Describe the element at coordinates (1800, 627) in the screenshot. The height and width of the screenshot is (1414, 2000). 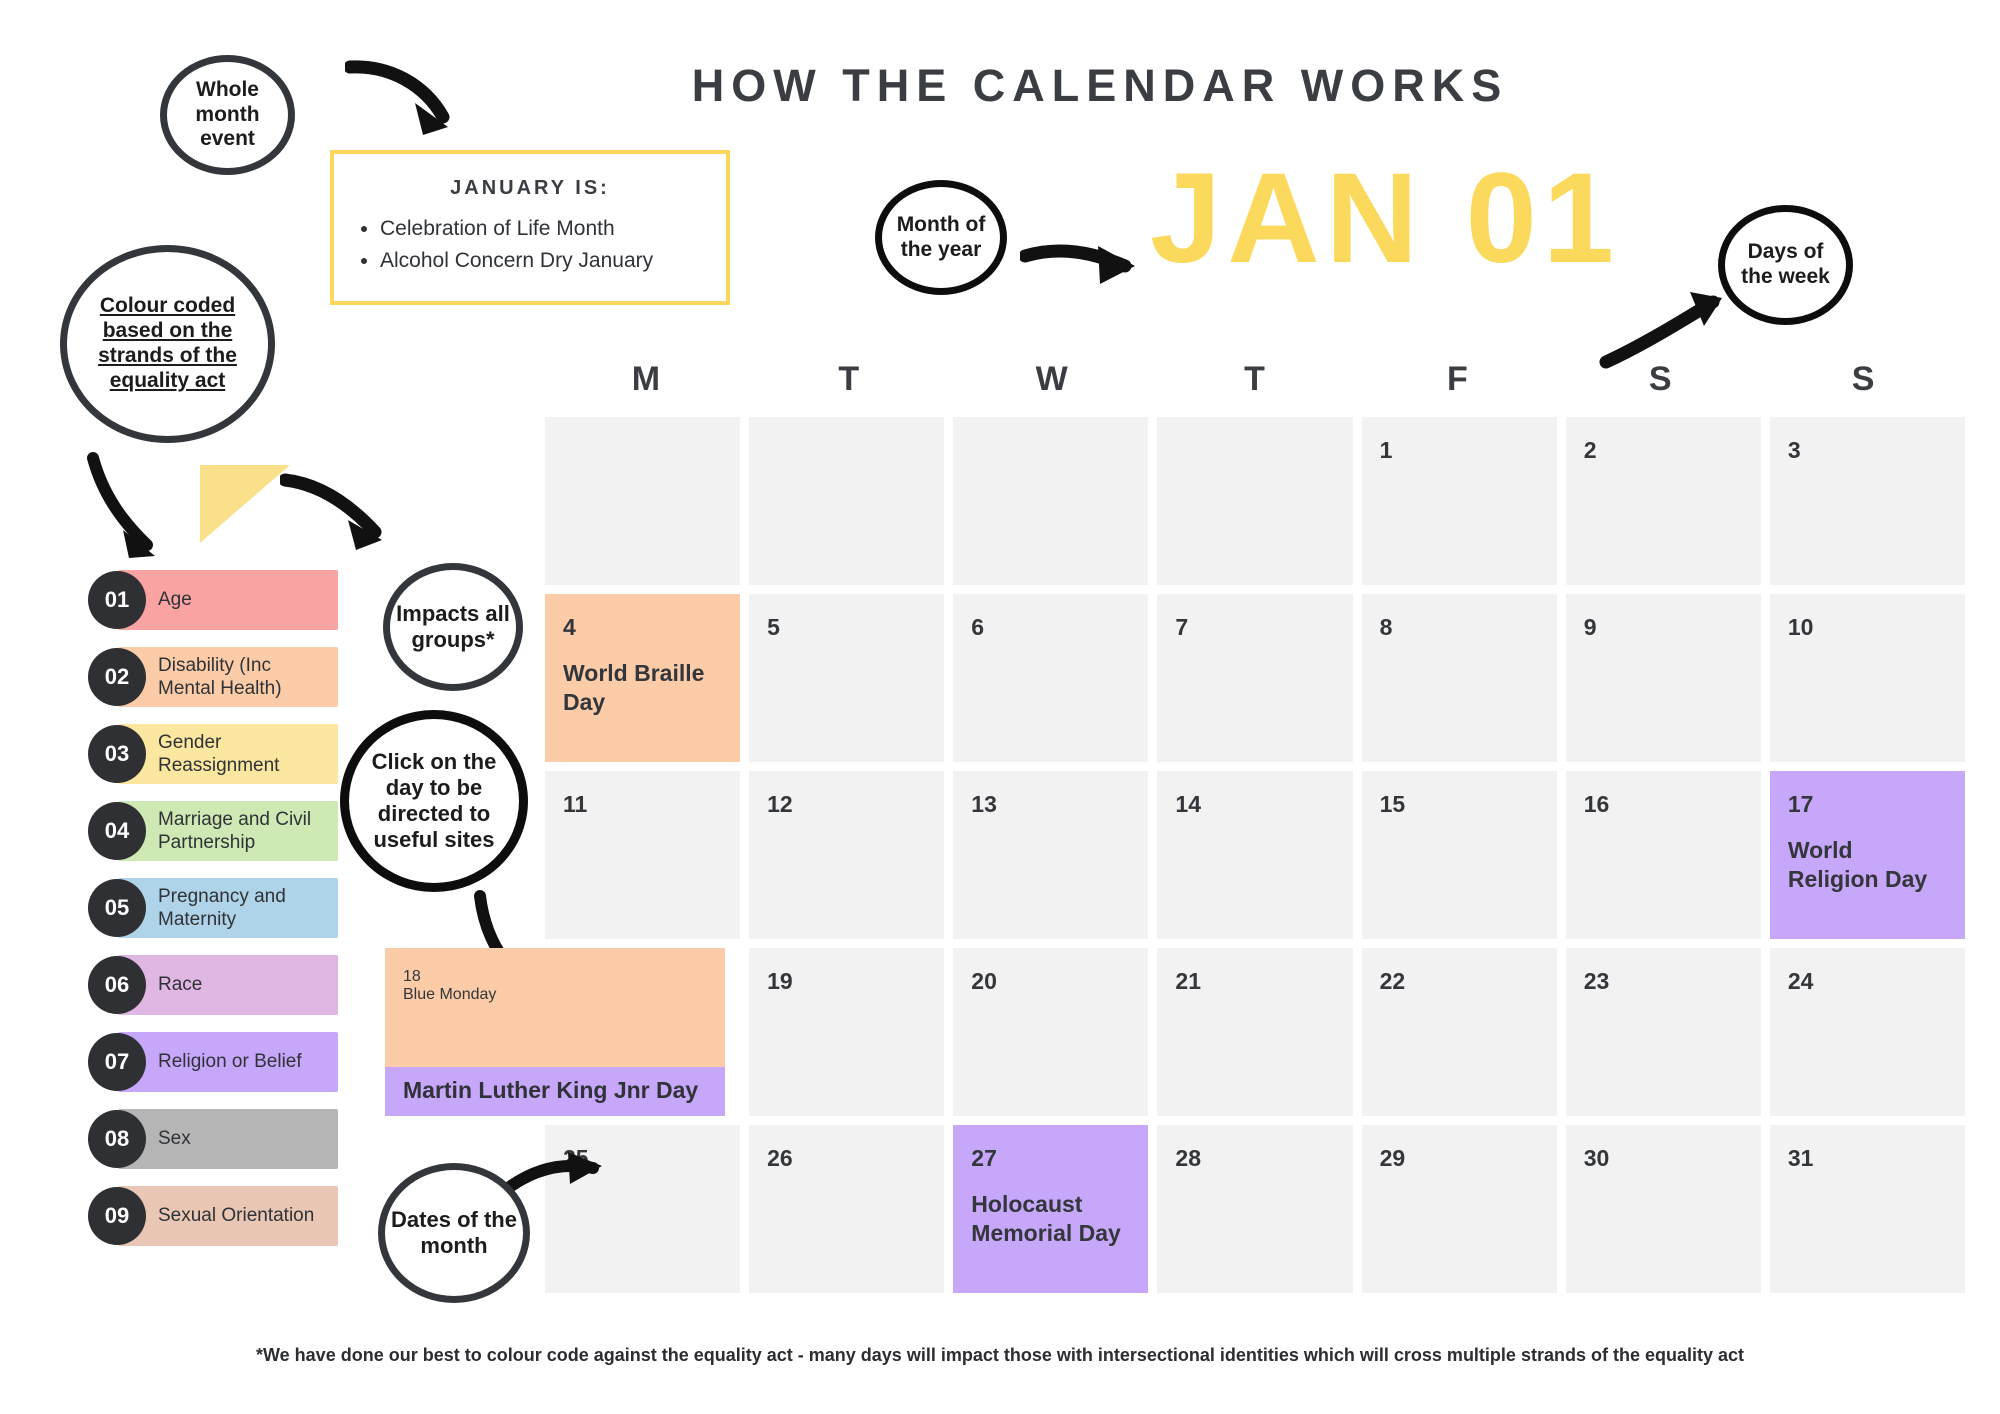
I see `date-number: 10` at that location.